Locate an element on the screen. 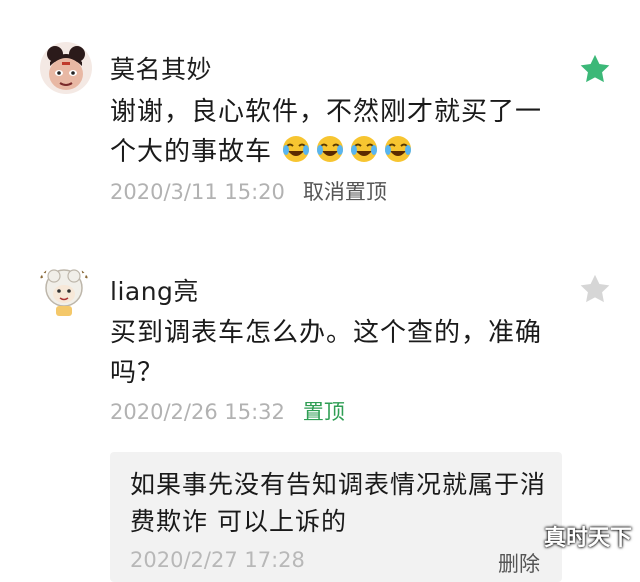 This screenshot has width=640, height=582. pin-button: 置顶 is located at coordinates (324, 412).